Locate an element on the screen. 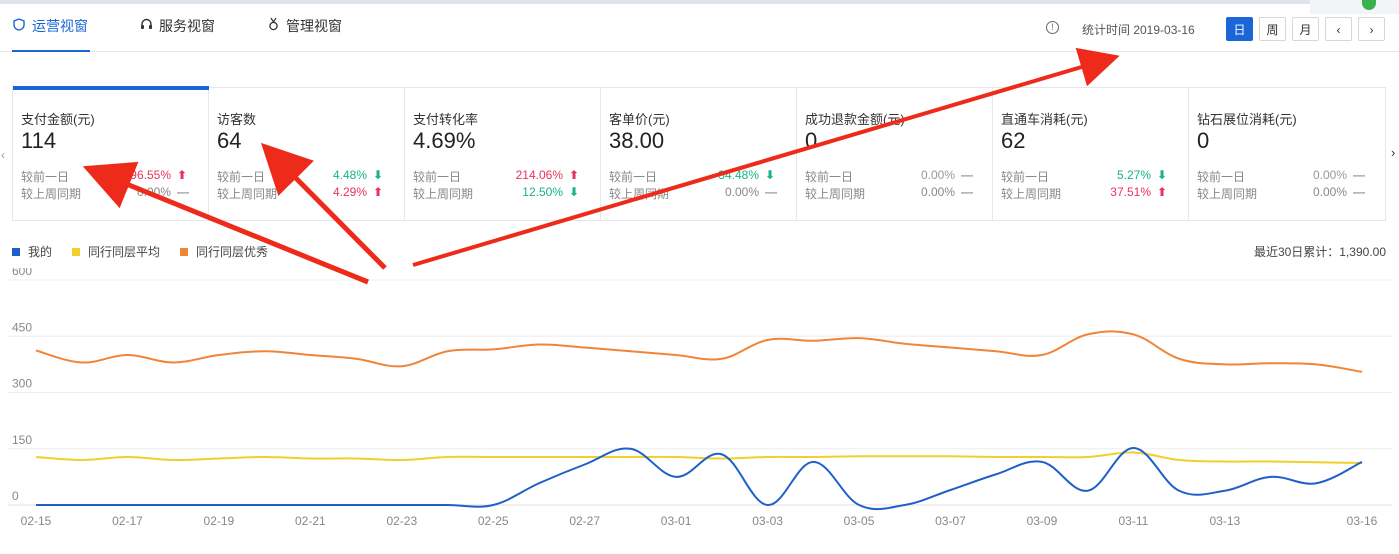  tab-label: 运营视窗 is located at coordinates (60, 26).